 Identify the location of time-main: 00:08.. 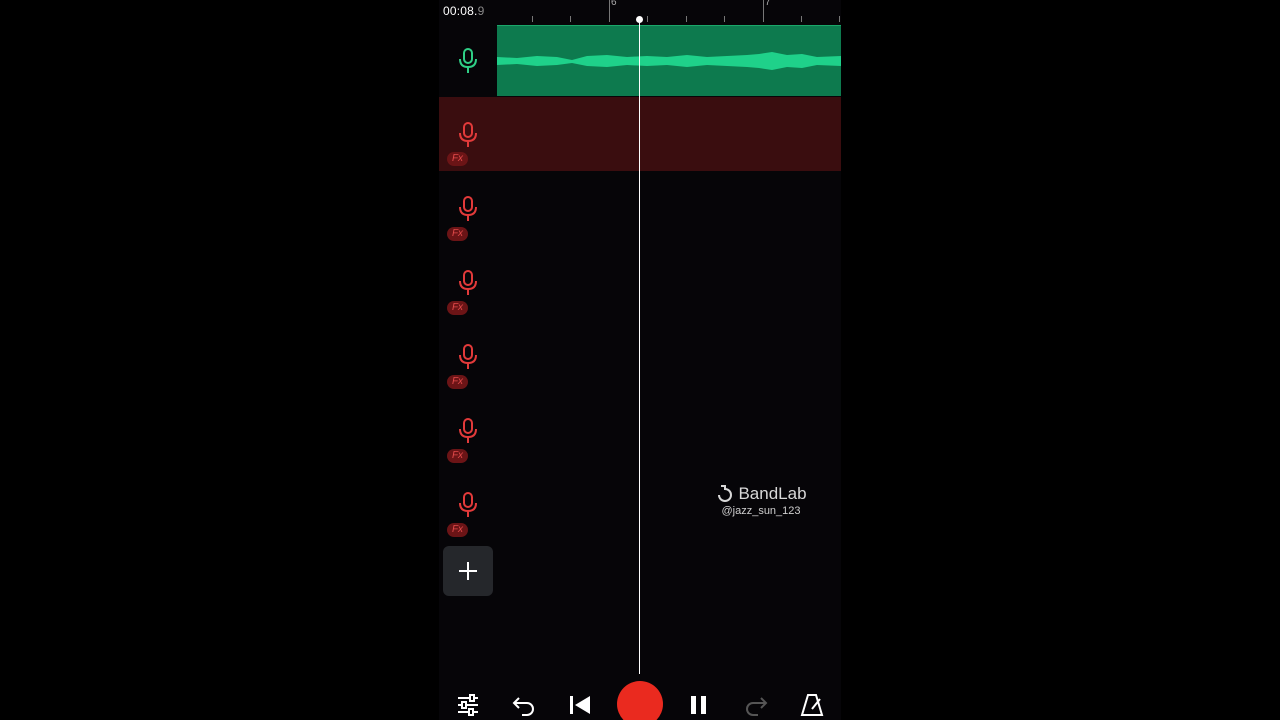
(460, 11).